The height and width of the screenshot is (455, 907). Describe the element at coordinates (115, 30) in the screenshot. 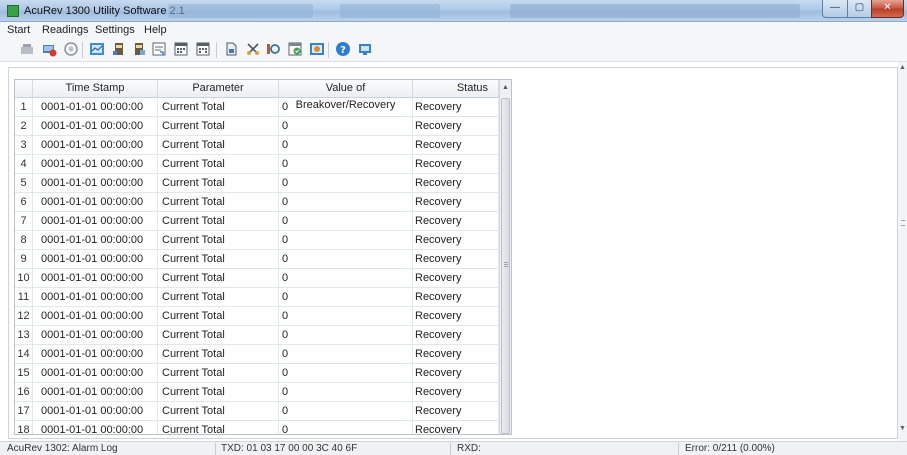

I see `menu-settings: Settings` at that location.